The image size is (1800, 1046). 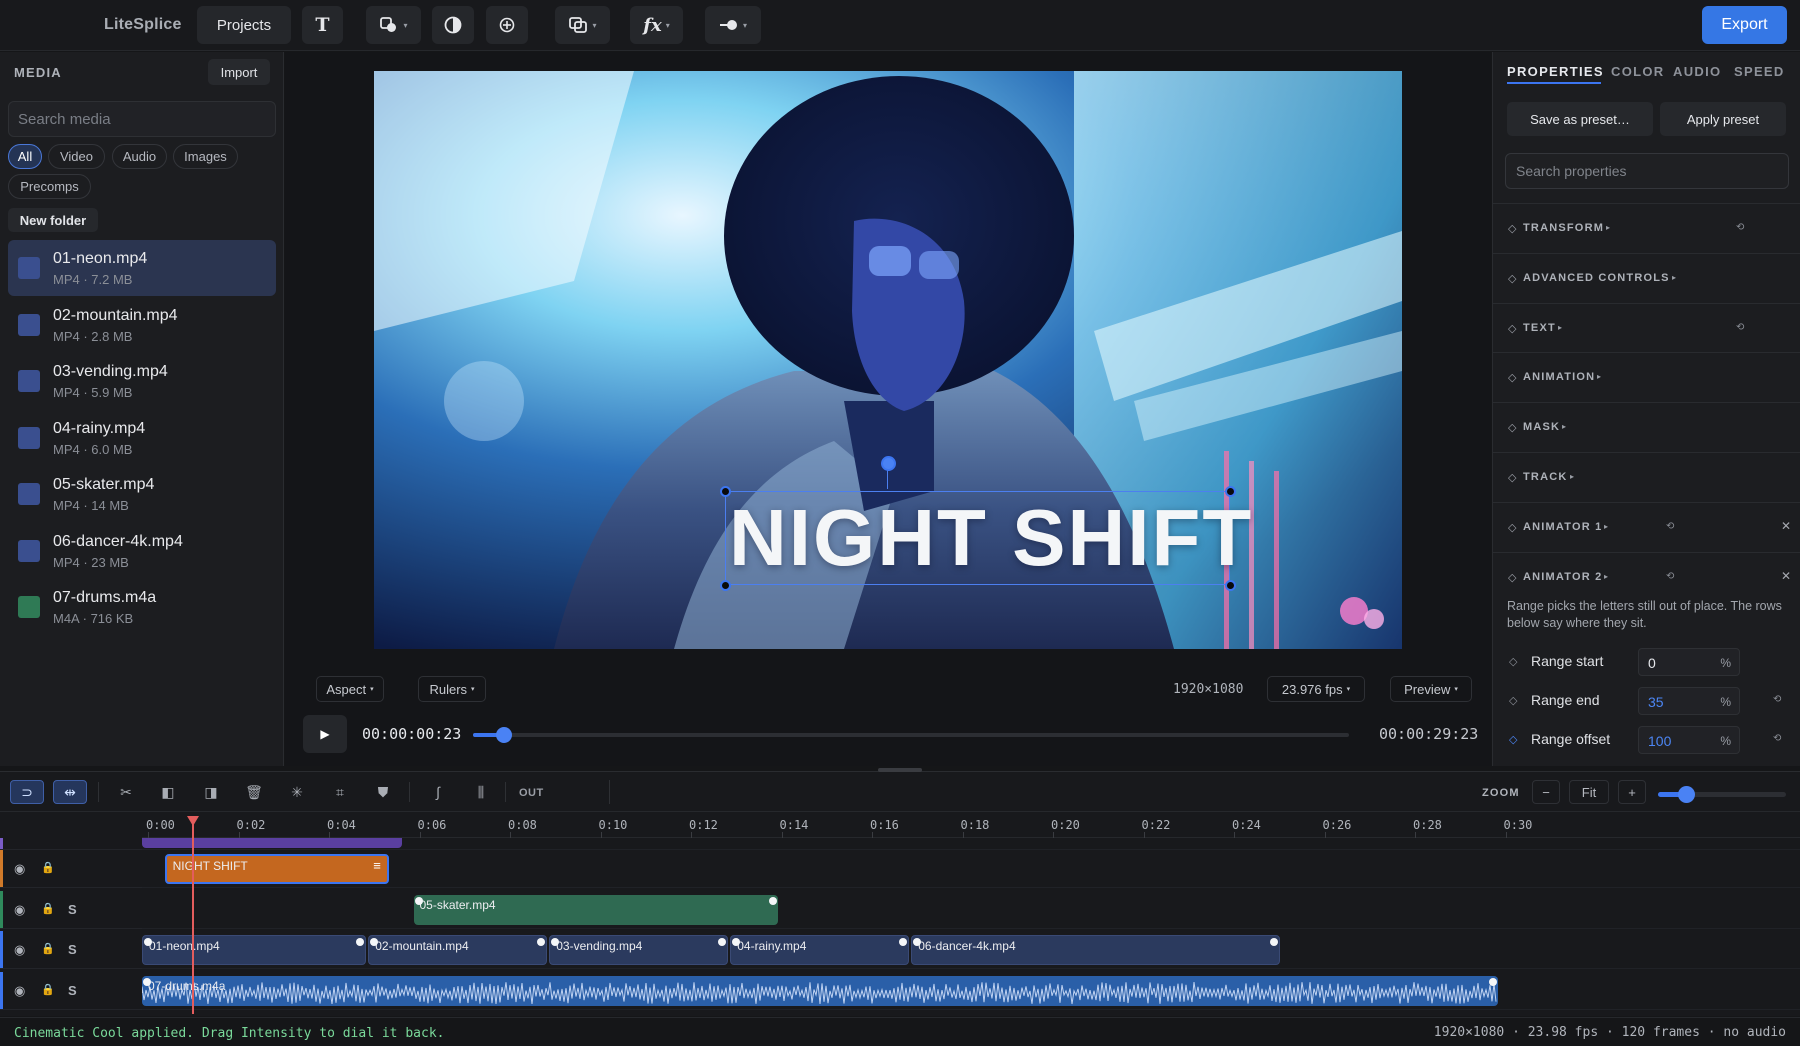 I want to click on property-section-text: ◇ TEXT ▸ ⟲, so click(x=1646, y=327).